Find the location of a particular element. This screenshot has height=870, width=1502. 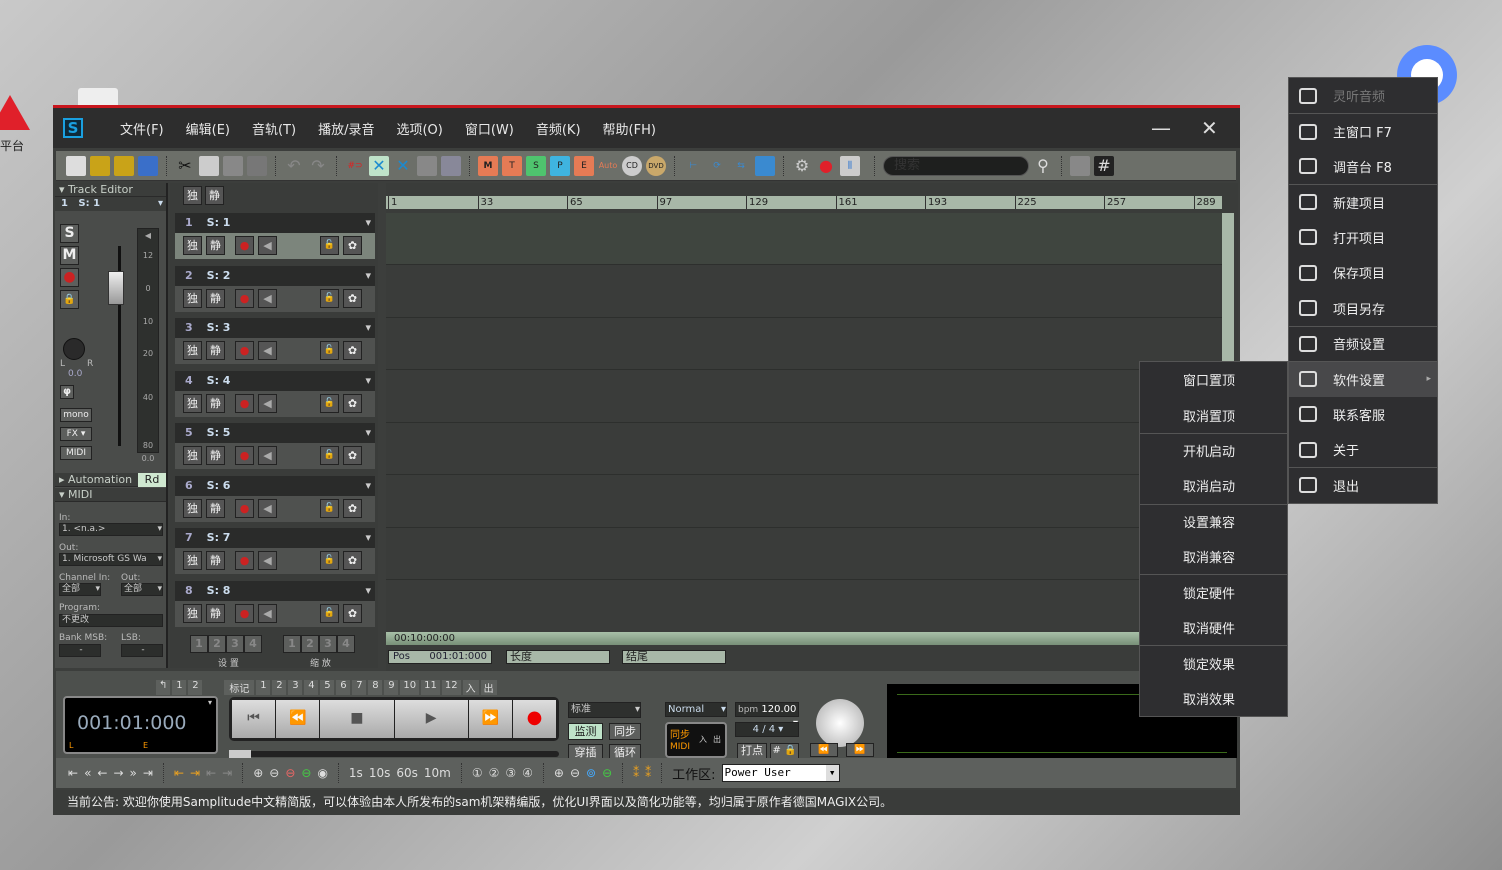

tray-menu-item: 调音台 F8 is located at coordinates (1363, 166).